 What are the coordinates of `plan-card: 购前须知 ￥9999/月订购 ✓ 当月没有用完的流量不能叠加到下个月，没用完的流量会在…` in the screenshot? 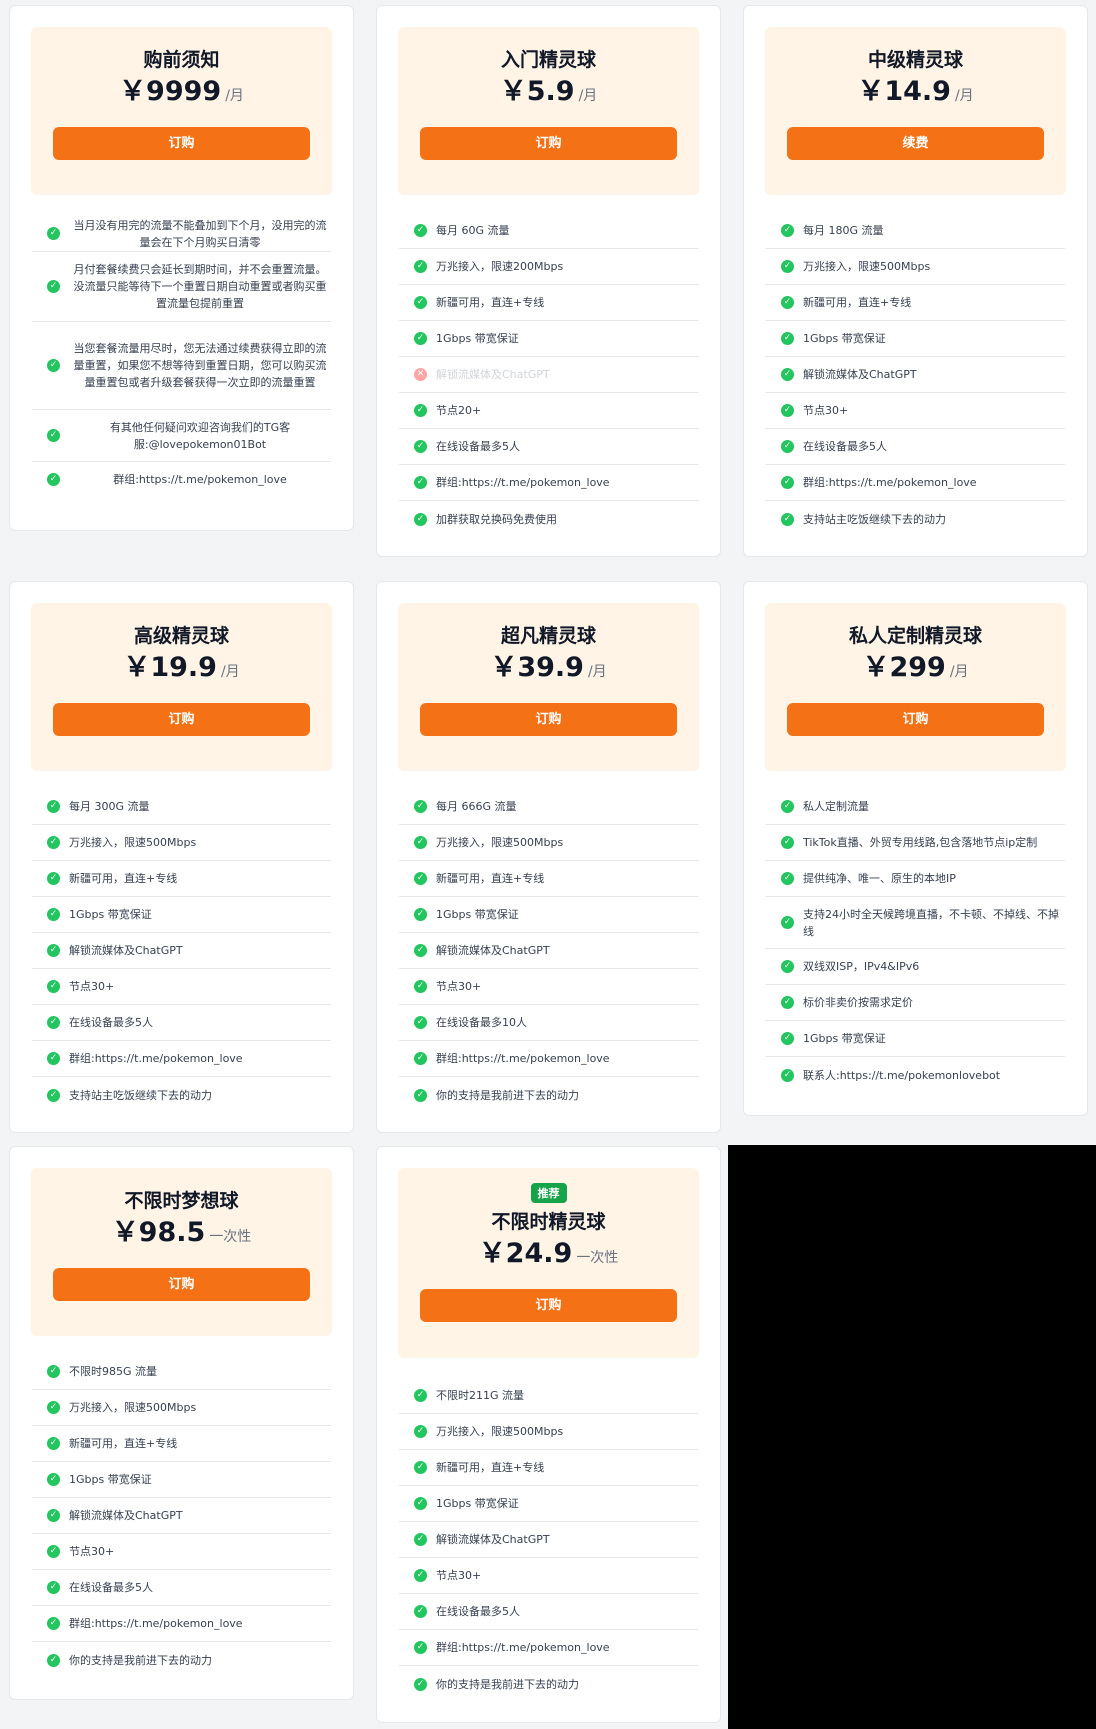 It's located at (181, 268).